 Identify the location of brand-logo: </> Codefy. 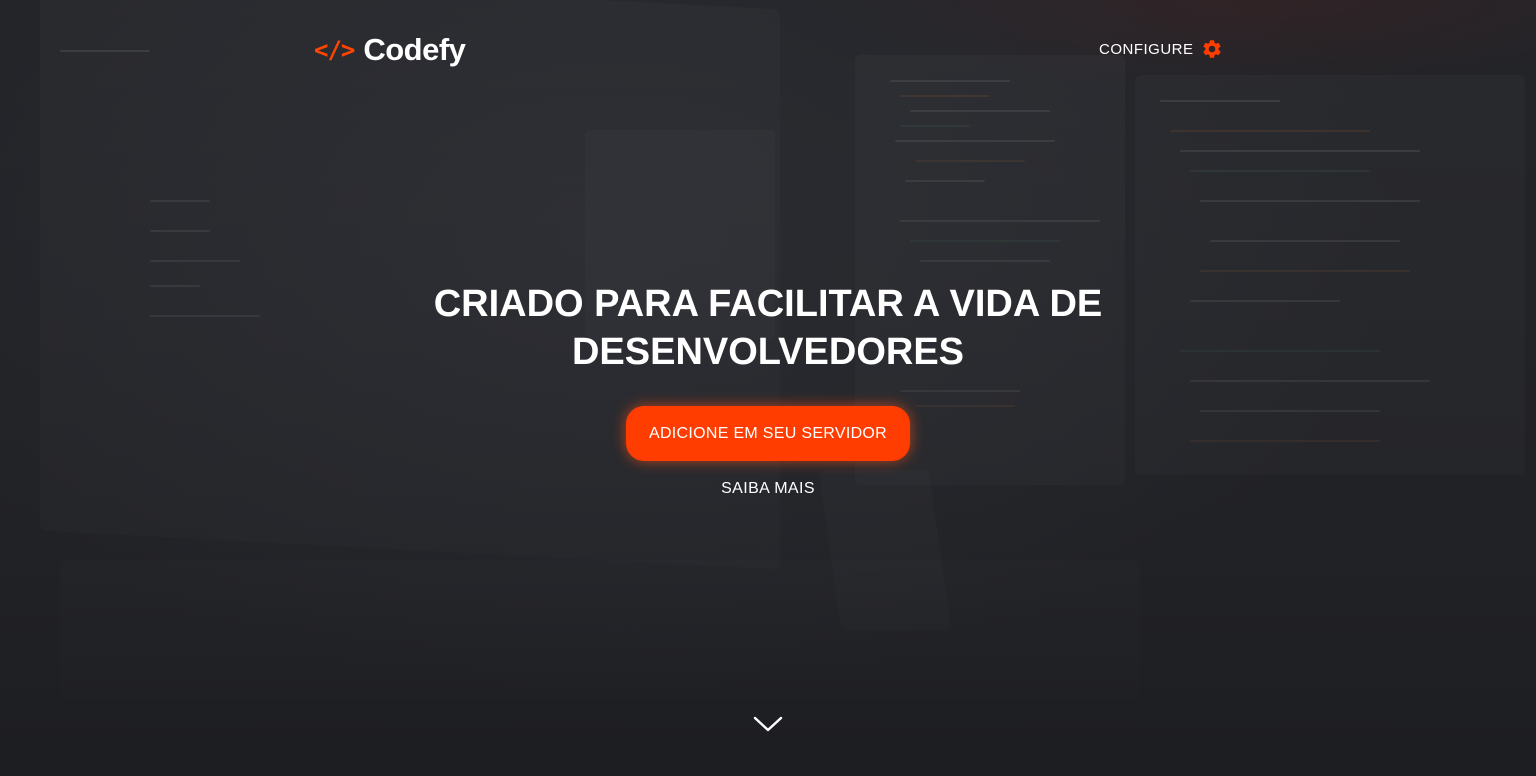
(390, 50).